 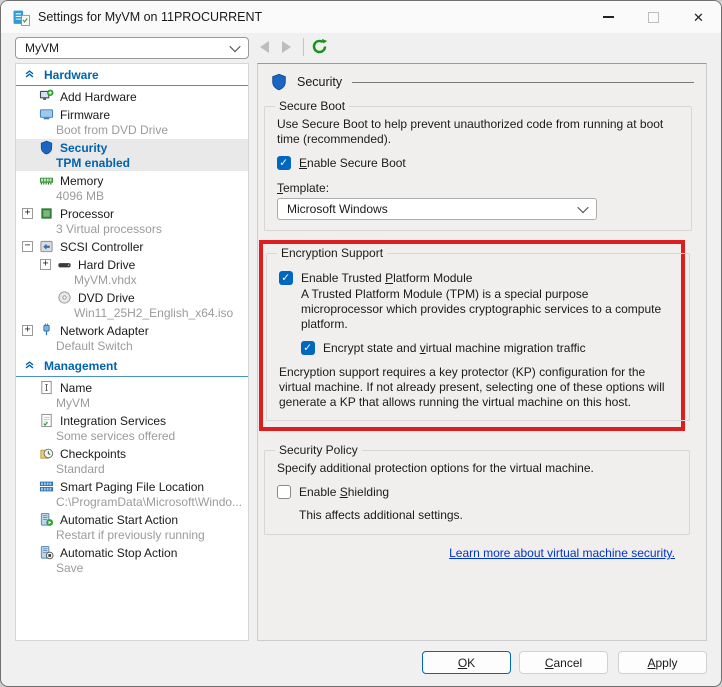 I want to click on sidebar-item-label: Automatic Start Action, so click(x=119, y=519).